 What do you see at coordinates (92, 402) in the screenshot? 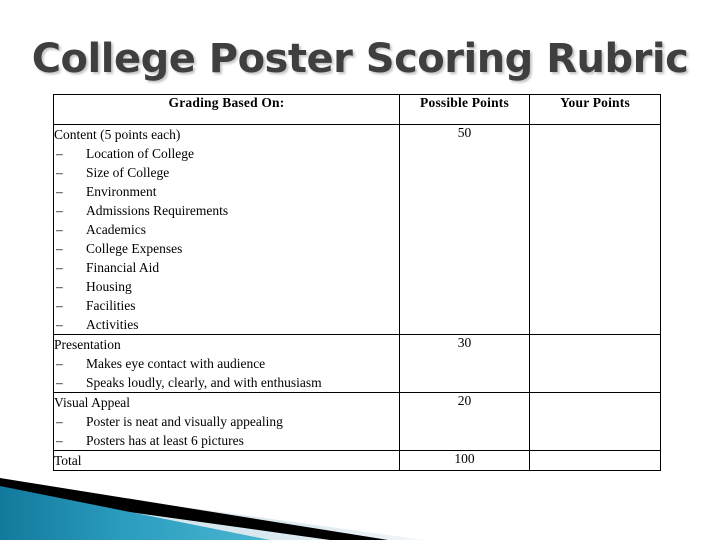
I see `section-title: Visual Appeal` at bounding box center [92, 402].